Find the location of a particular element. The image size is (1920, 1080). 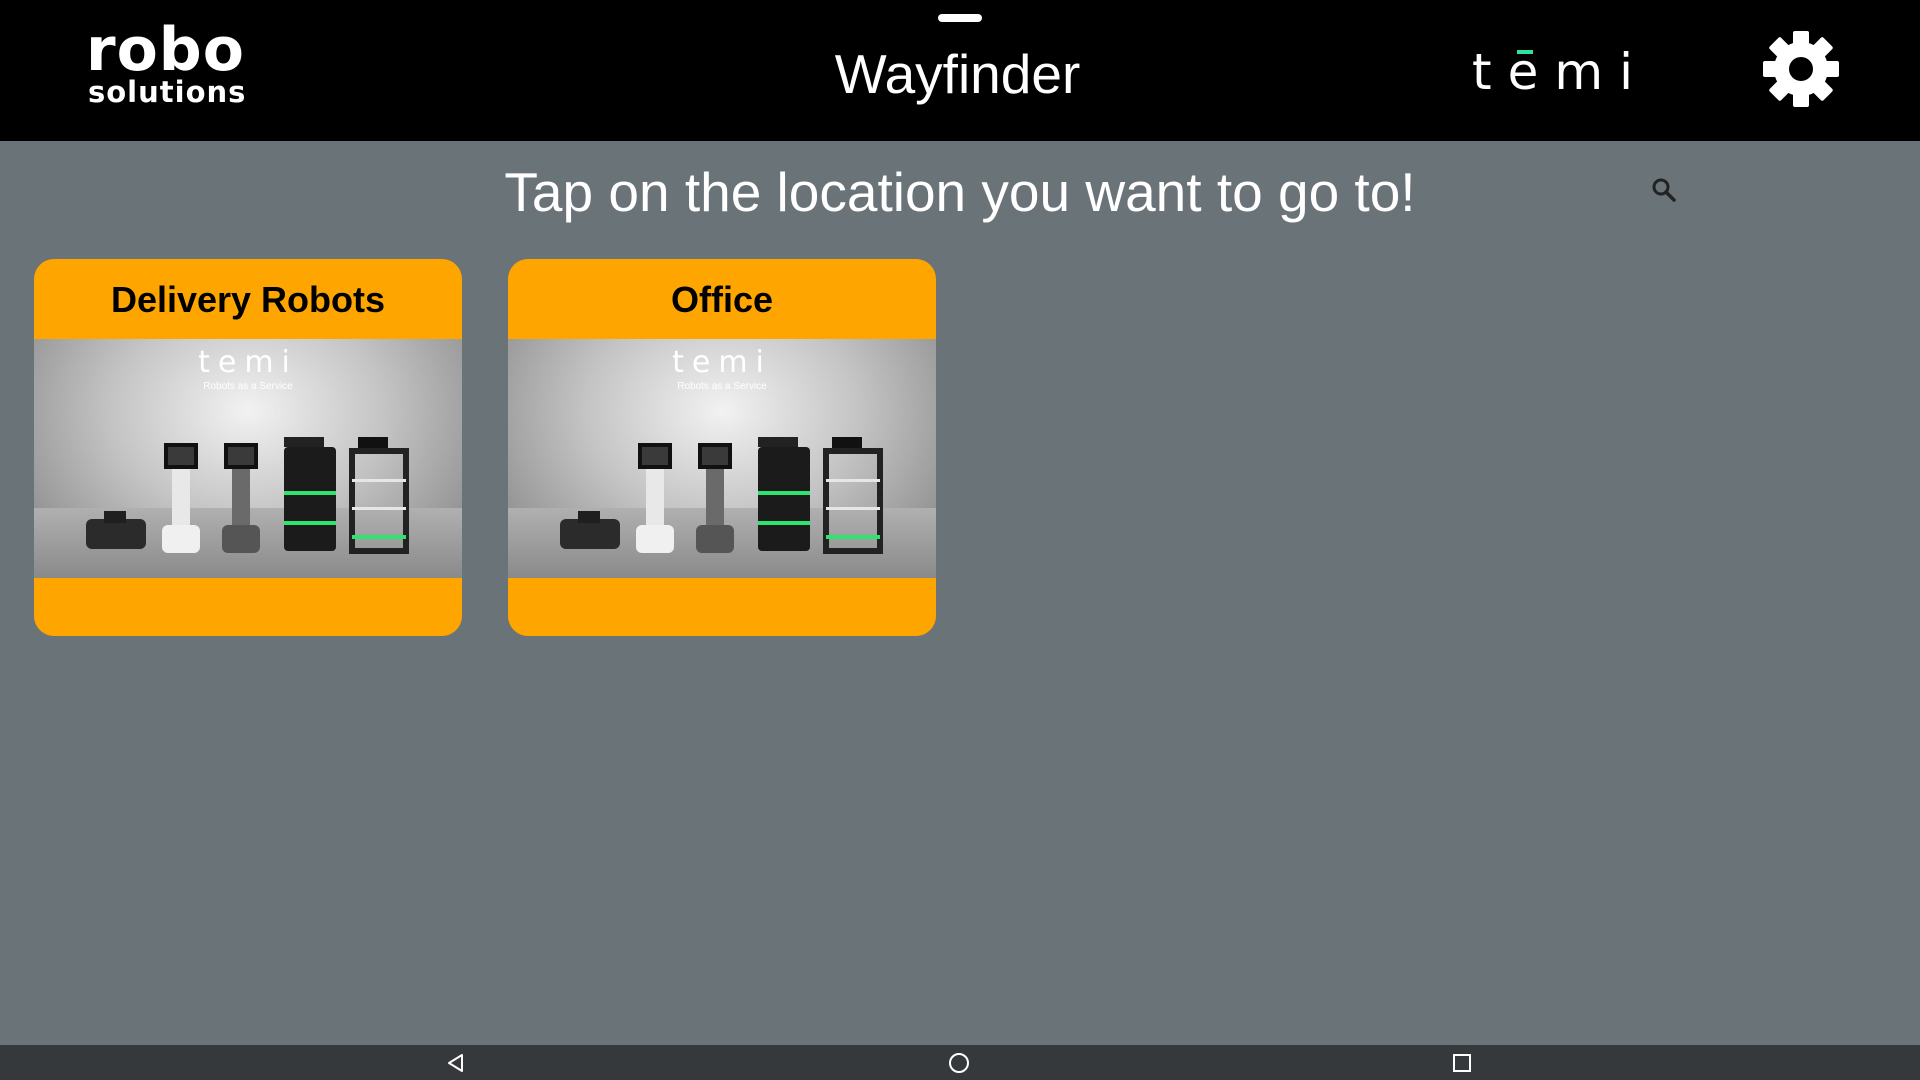

back-button is located at coordinates (456, 1063).